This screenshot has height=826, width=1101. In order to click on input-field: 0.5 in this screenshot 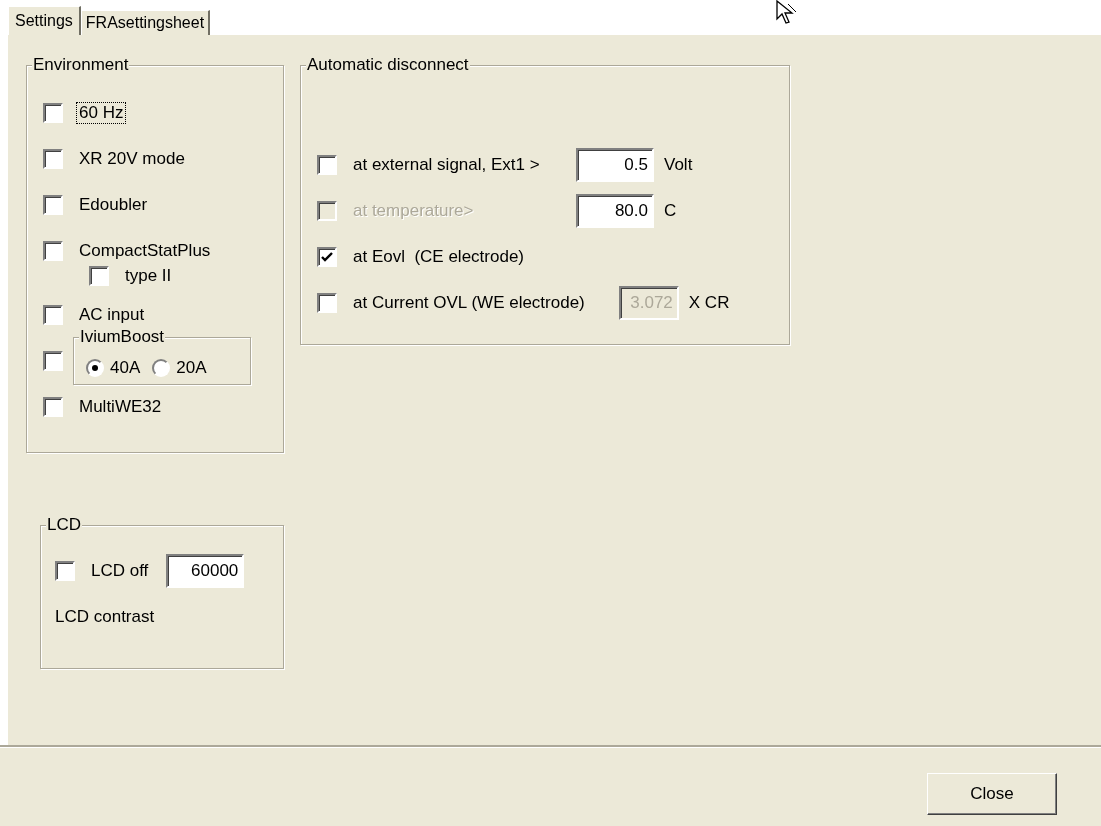, I will do `click(615, 165)`.